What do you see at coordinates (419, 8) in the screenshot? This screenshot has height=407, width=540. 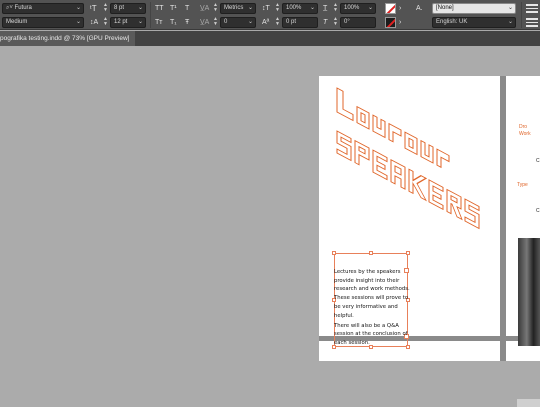 I see `character-style-icon: A.` at bounding box center [419, 8].